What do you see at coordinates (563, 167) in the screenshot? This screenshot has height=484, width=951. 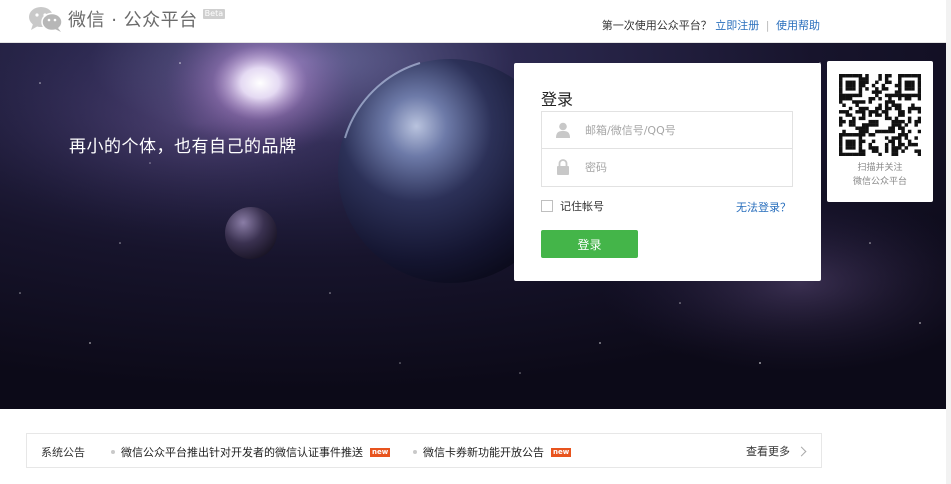 I see `lock-icon` at bounding box center [563, 167].